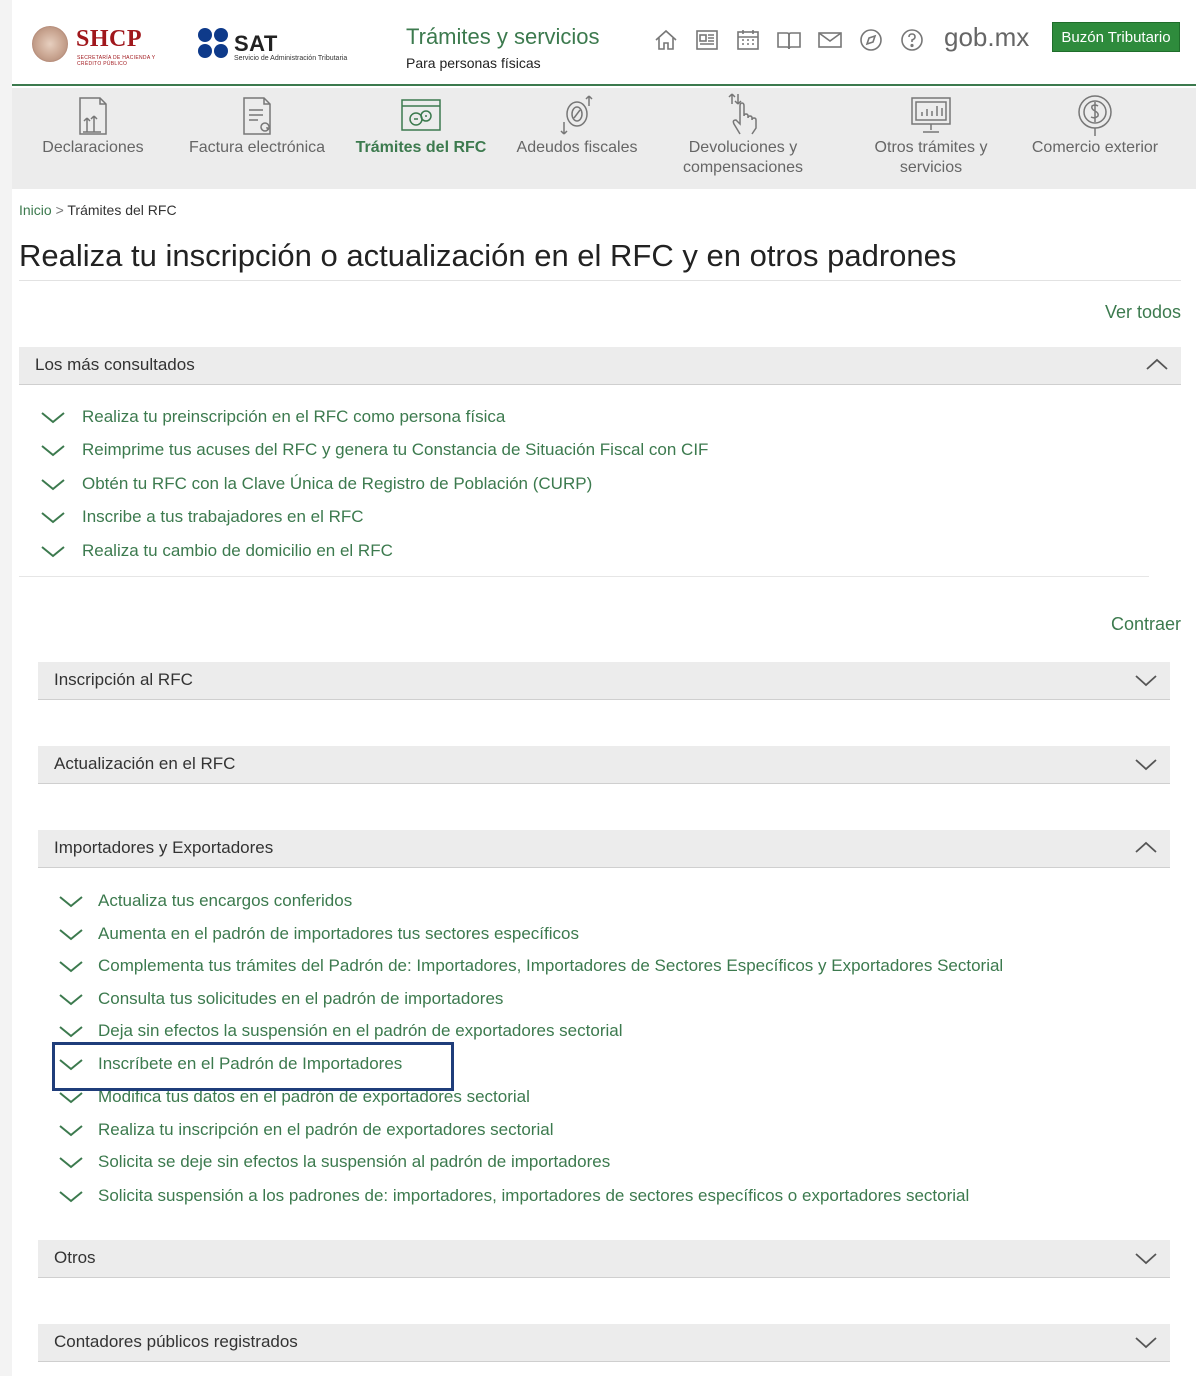 This screenshot has width=1196, height=1376. Describe the element at coordinates (421, 115) in the screenshot. I see `rfc-icon` at that location.